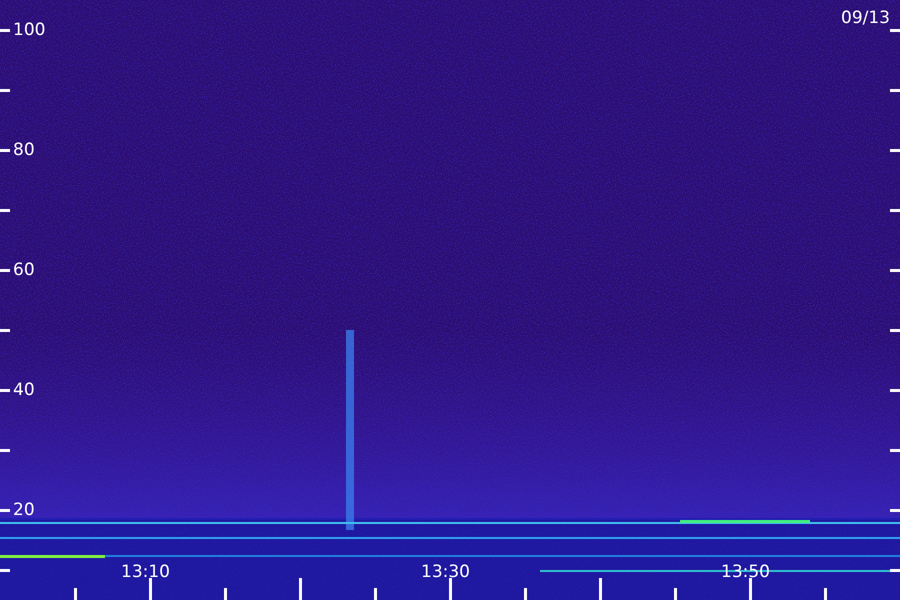 The height and width of the screenshot is (600, 900). What do you see at coordinates (24, 150) in the screenshot?
I see `y-axis-label: 80` at bounding box center [24, 150].